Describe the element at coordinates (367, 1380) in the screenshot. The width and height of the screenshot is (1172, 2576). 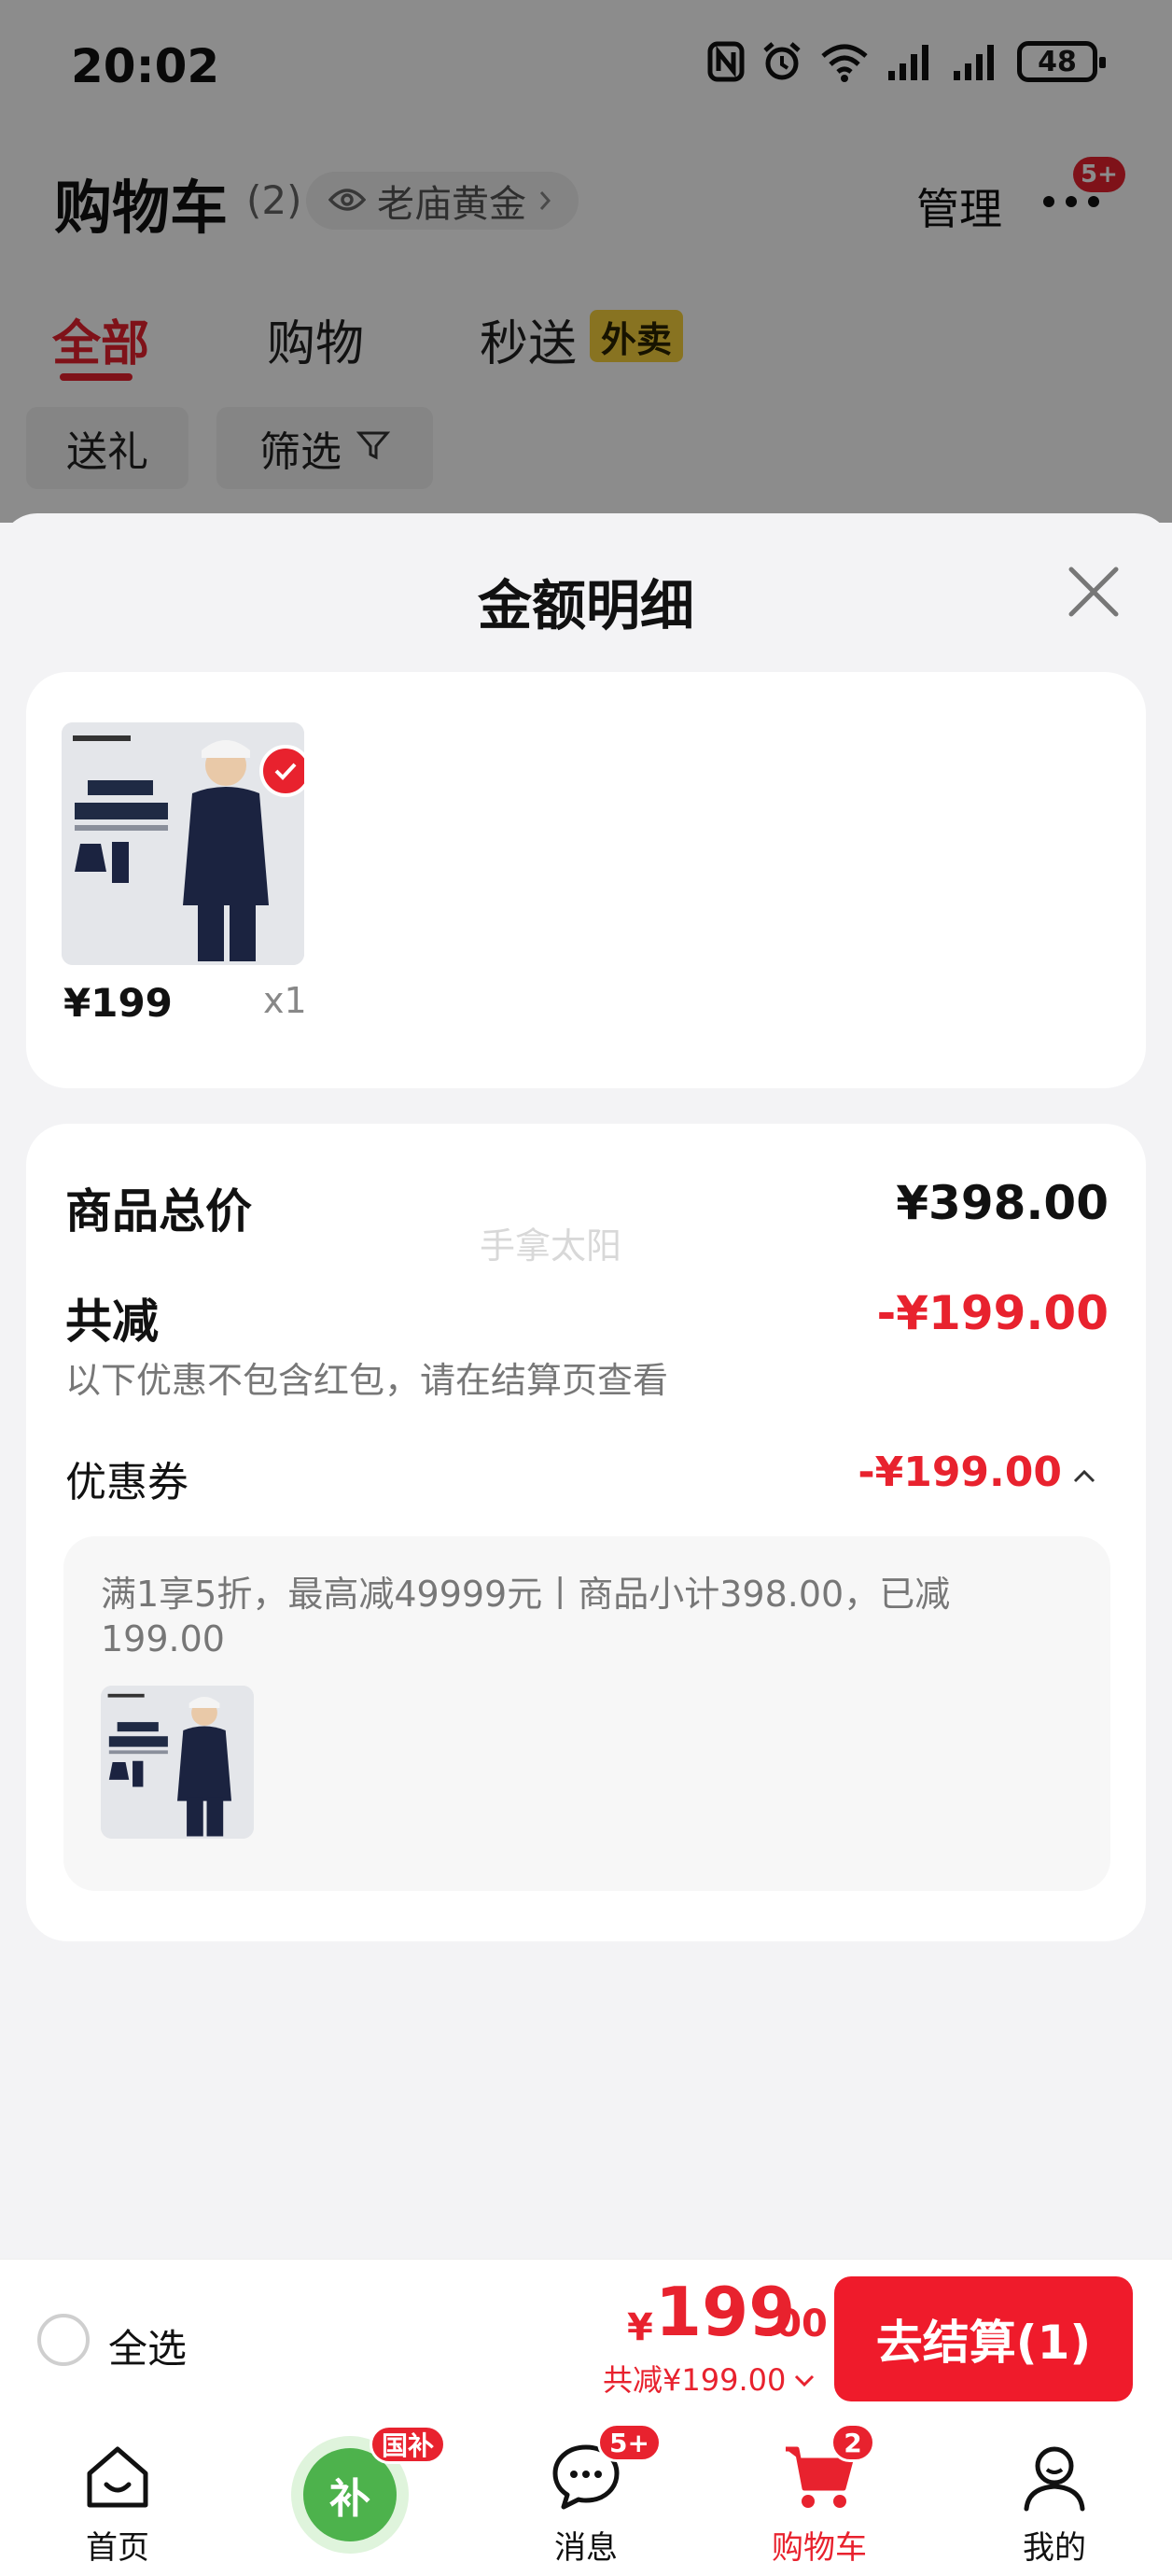
I see `reduction-note: 以下优惠不包含红包，请在结算页查看` at that location.